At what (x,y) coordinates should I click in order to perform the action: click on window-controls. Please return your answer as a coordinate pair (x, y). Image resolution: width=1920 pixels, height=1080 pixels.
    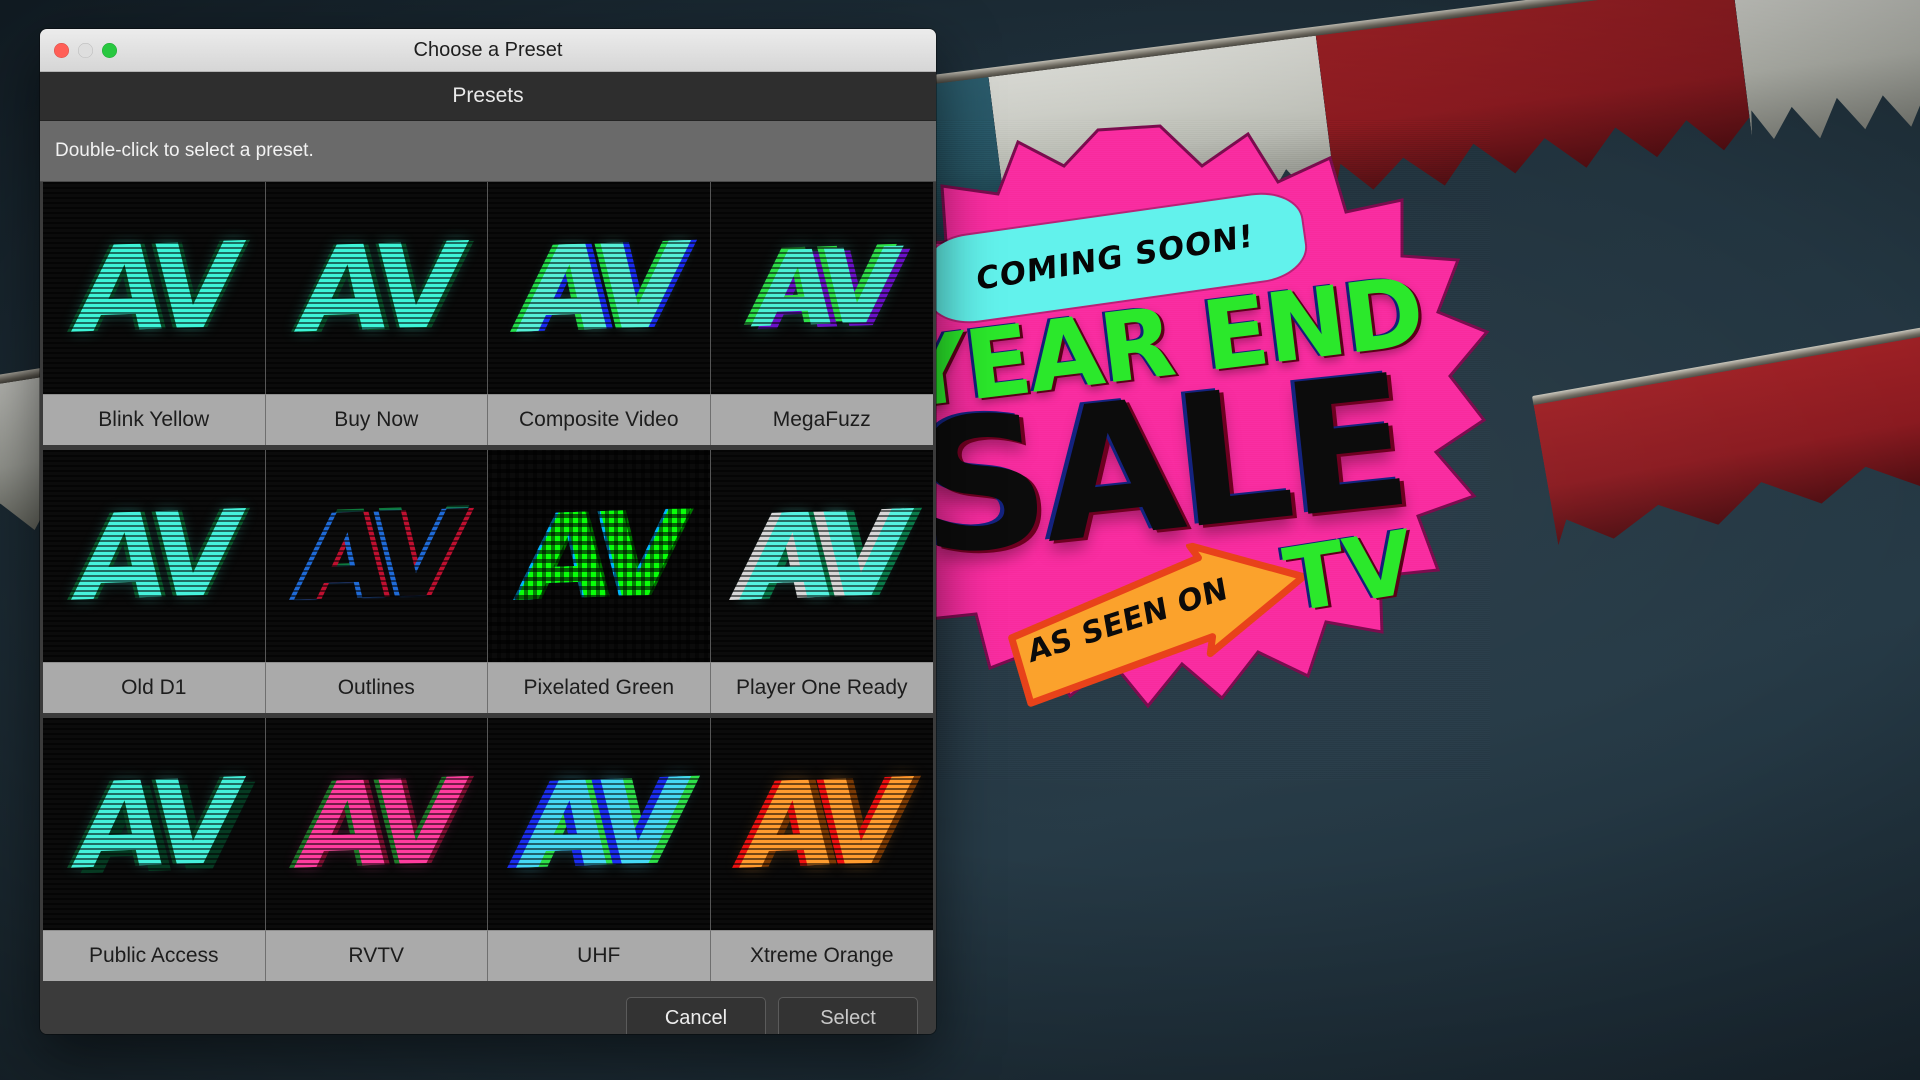
    Looking at the image, I should click on (85, 50).